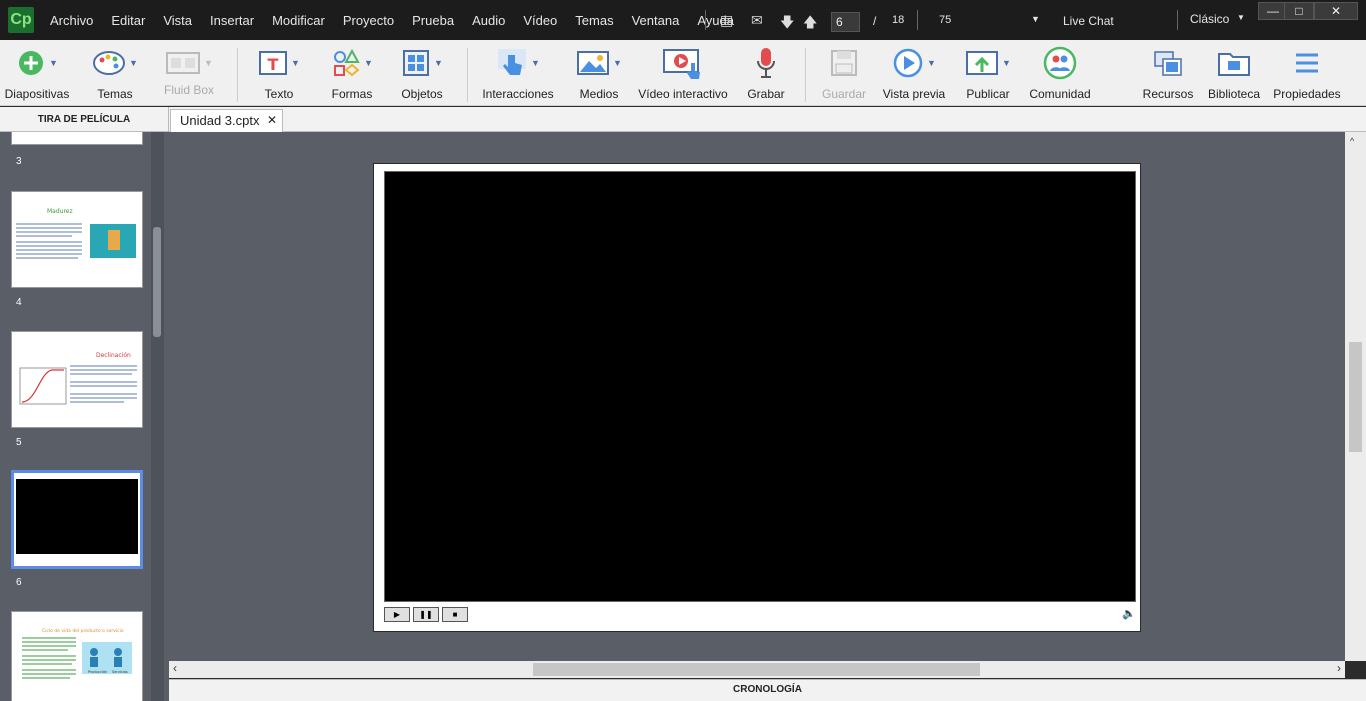 Image resolution: width=1366 pixels, height=701 pixels. Describe the element at coordinates (397, 614) in the screenshot. I see `play-button: ▶` at that location.